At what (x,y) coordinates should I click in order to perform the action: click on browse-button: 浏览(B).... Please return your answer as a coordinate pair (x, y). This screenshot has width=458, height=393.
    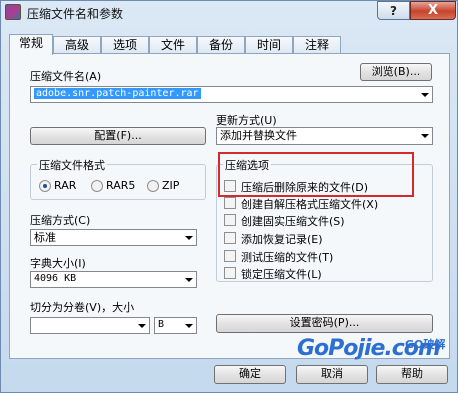
    Looking at the image, I should click on (396, 72).